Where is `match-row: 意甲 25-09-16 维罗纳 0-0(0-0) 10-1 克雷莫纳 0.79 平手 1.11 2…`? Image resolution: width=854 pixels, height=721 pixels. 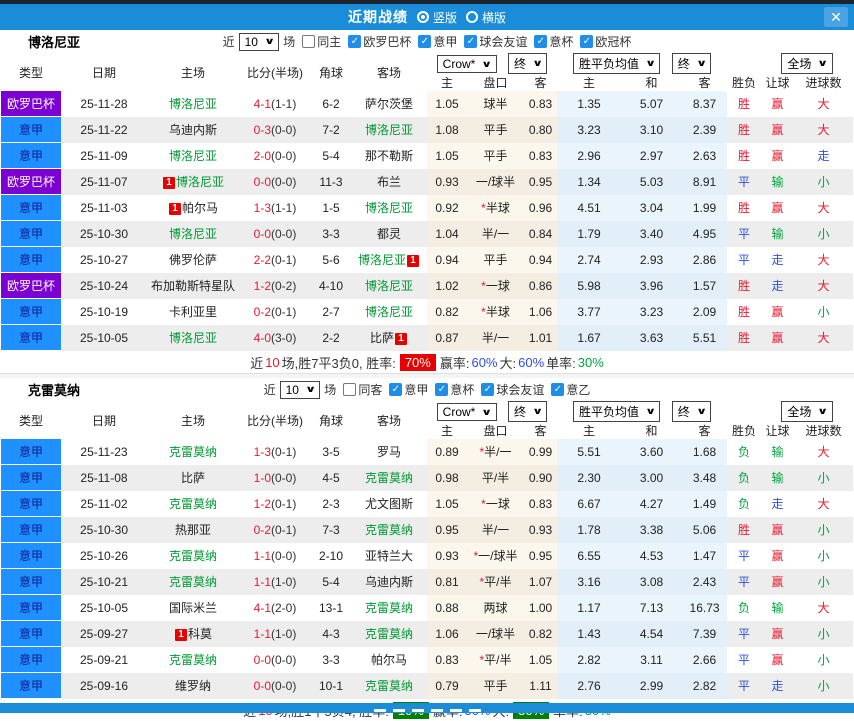
match-row: 意甲 25-09-16 维罗纳 0-0(0-0) 10-1 克雷莫纳 0.79 平手 1.11 2… is located at coordinates (427, 685).